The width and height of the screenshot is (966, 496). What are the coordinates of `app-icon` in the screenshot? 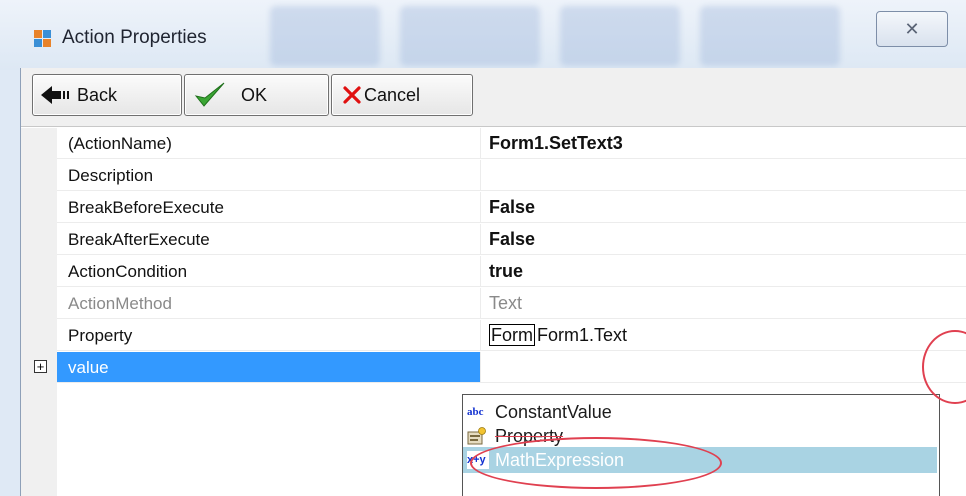 It's located at (43, 39).